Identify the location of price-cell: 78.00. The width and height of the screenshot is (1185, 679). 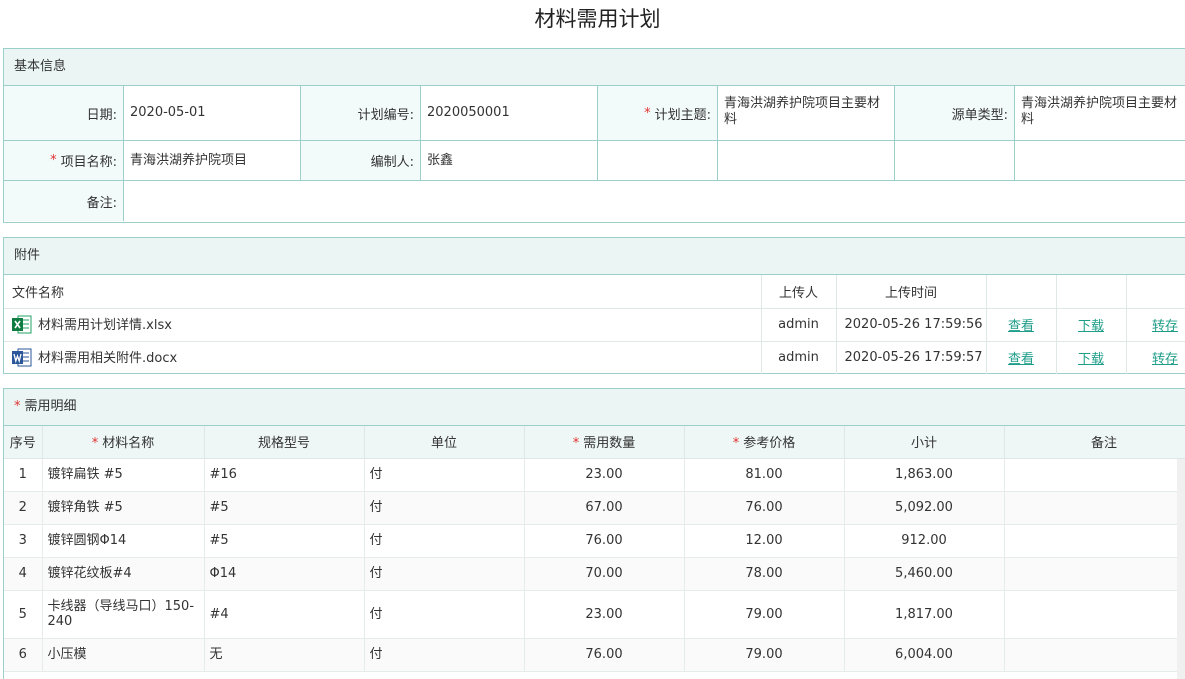
(764, 574).